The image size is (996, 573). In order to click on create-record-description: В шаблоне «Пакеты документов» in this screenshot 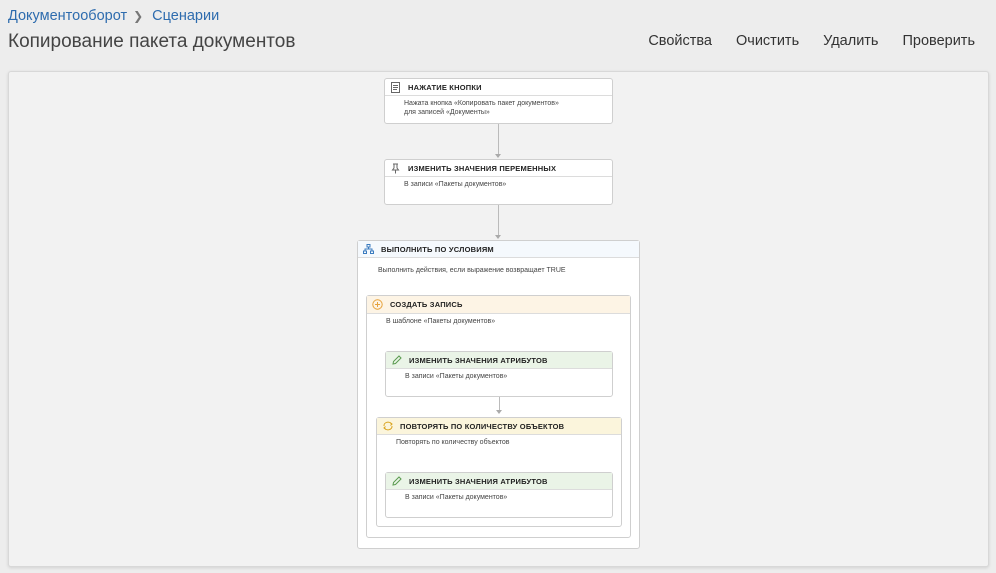, I will do `click(441, 321)`.